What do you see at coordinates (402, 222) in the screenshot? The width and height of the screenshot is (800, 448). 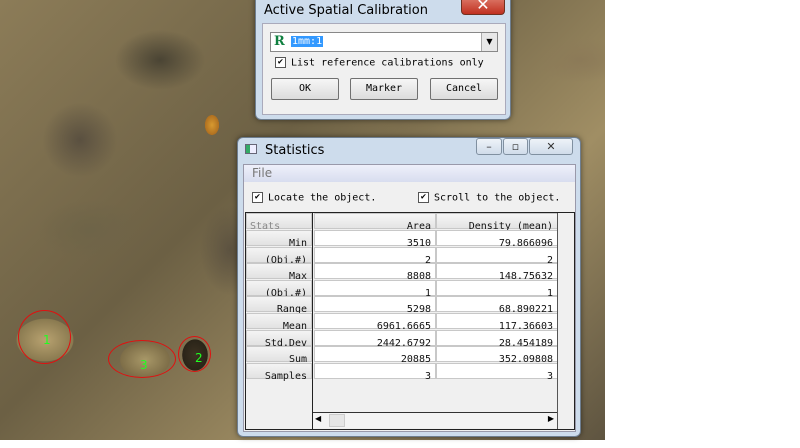 I see `table-header: Stats Area Density (mean)` at bounding box center [402, 222].